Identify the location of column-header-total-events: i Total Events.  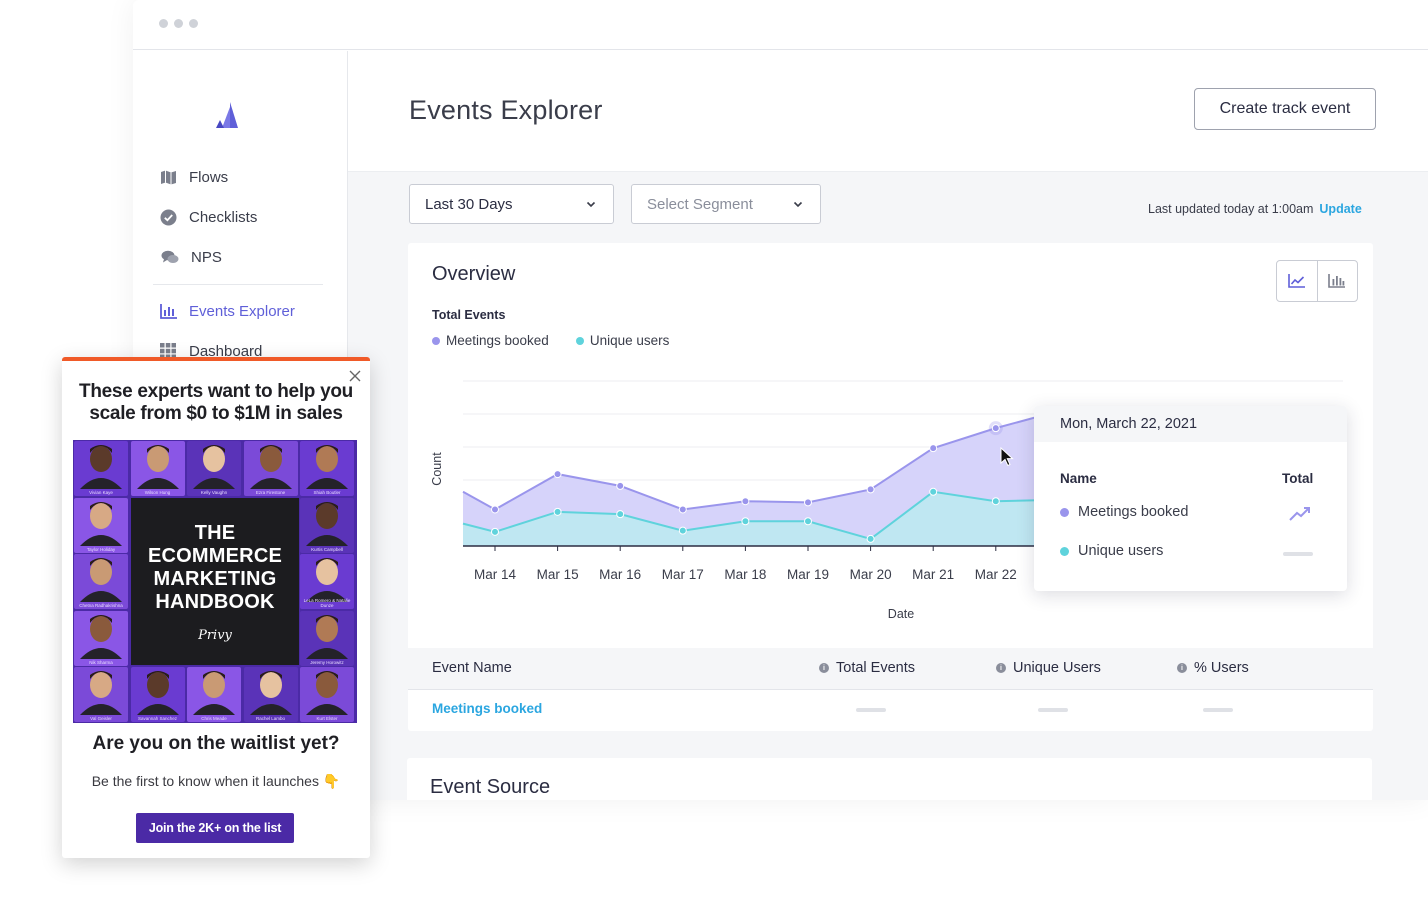
(867, 668).